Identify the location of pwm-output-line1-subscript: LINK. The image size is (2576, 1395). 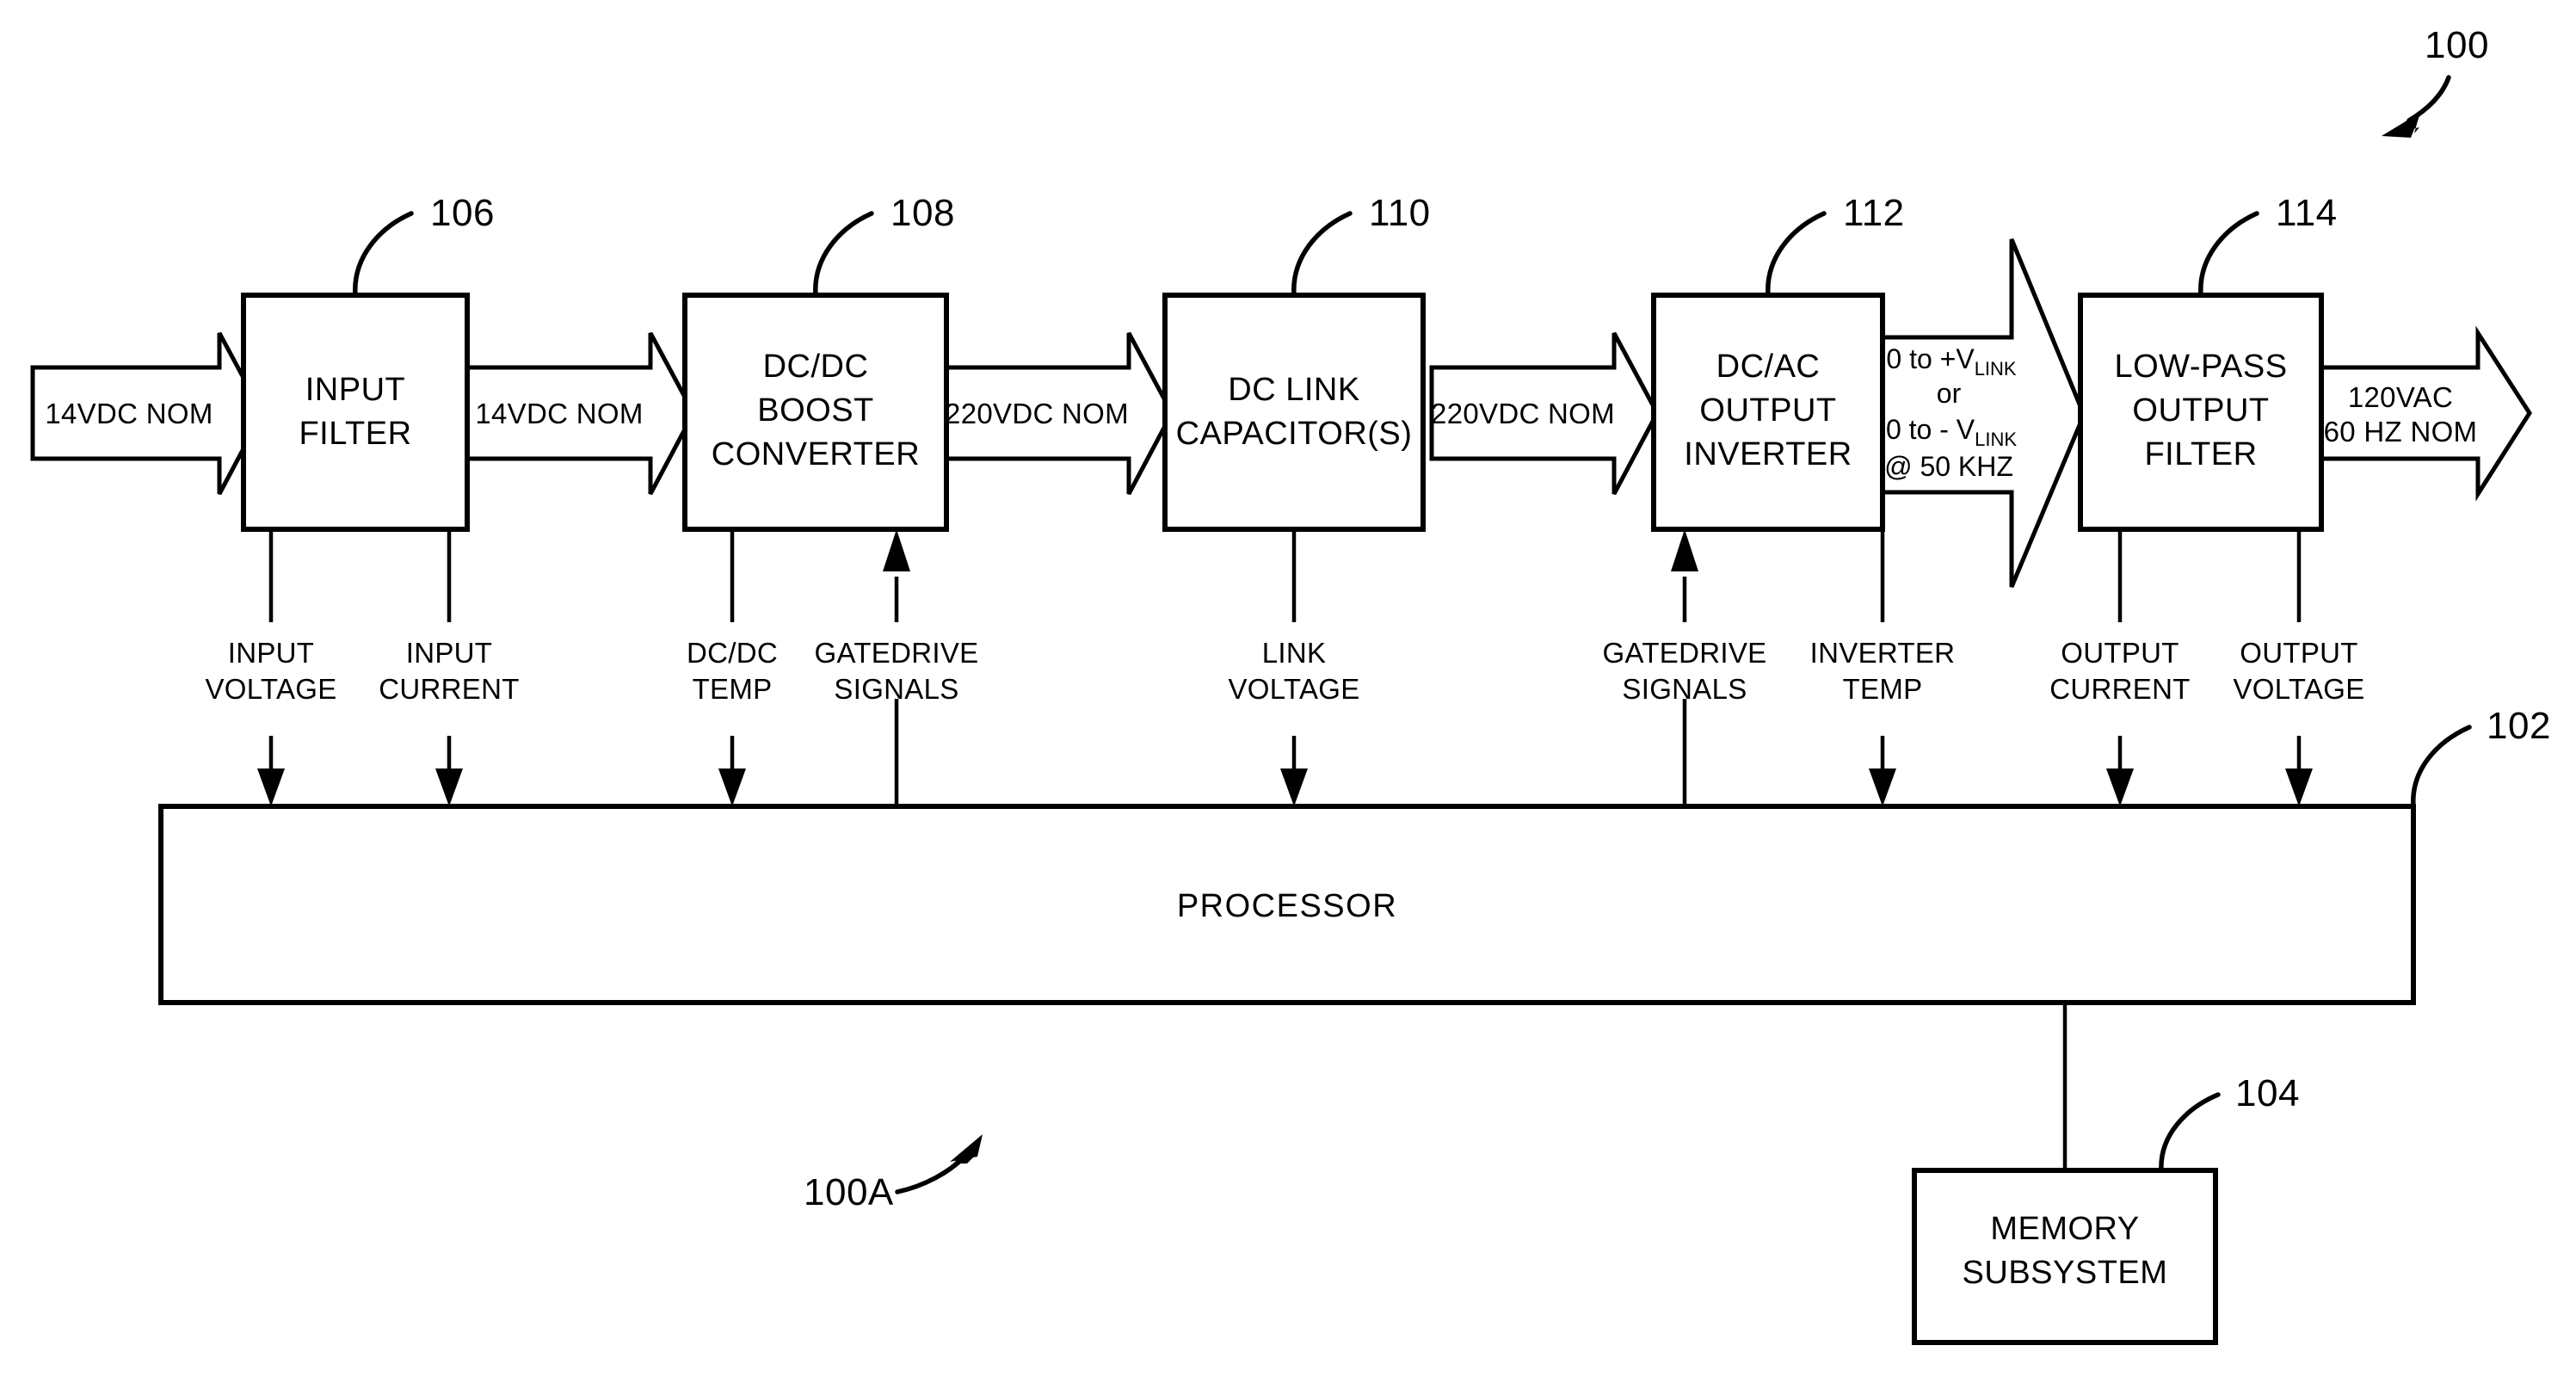
(1996, 369).